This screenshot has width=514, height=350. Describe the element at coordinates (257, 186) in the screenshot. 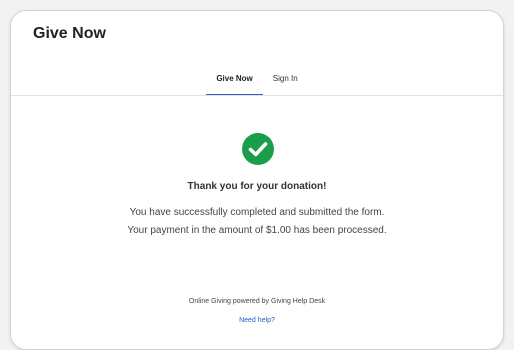

I see `confirmation-heading: Thank you for your donation!` at that location.